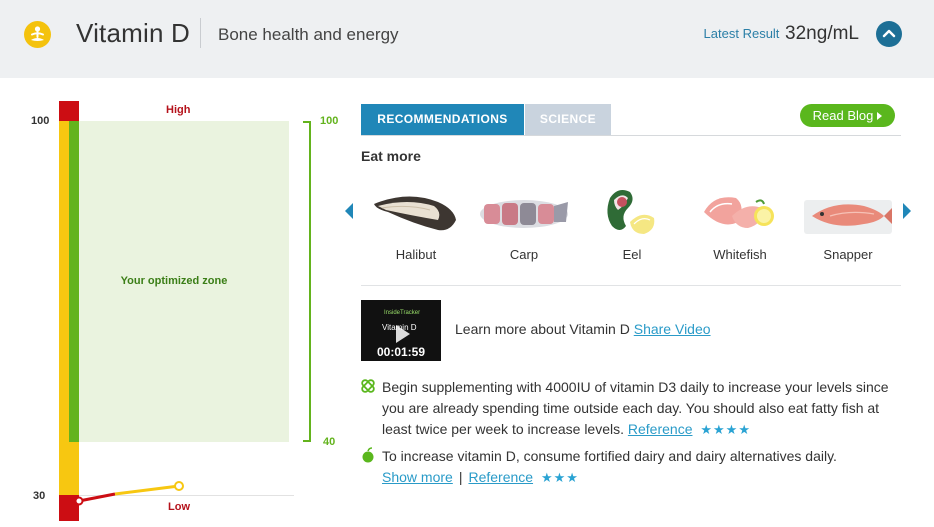 The width and height of the screenshot is (934, 527). What do you see at coordinates (403, 334) in the screenshot?
I see `play-icon` at bounding box center [403, 334].